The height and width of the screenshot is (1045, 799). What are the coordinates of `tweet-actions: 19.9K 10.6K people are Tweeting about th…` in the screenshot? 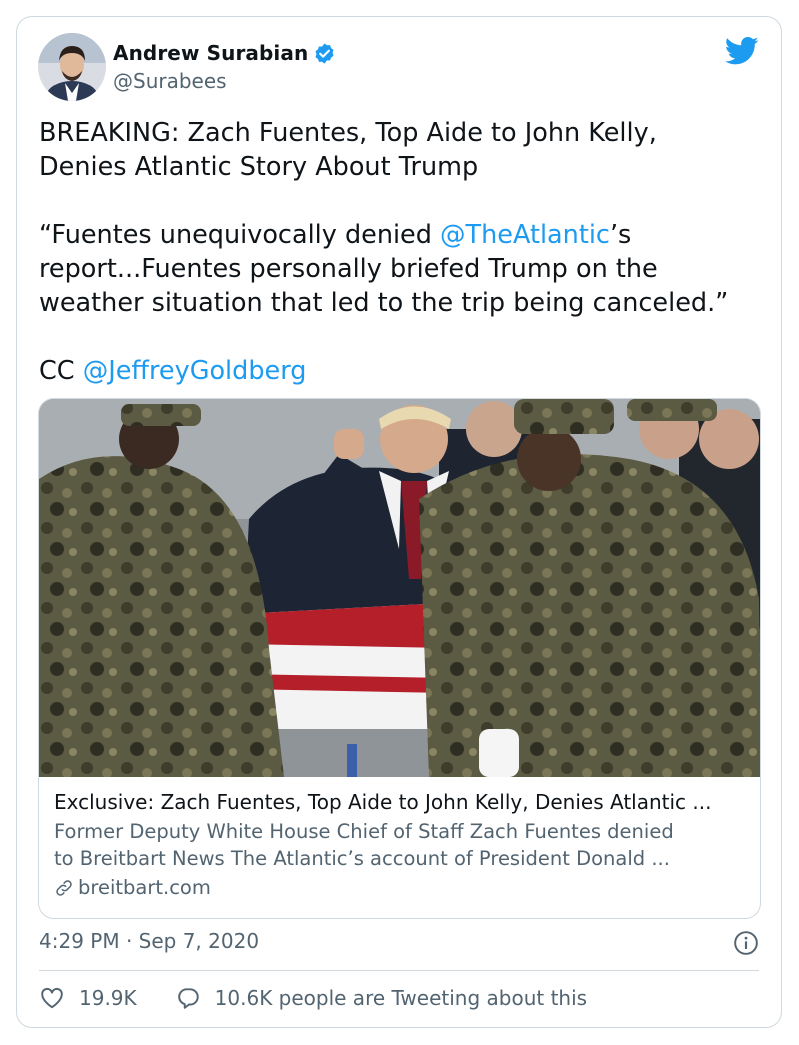 It's located at (313, 998).